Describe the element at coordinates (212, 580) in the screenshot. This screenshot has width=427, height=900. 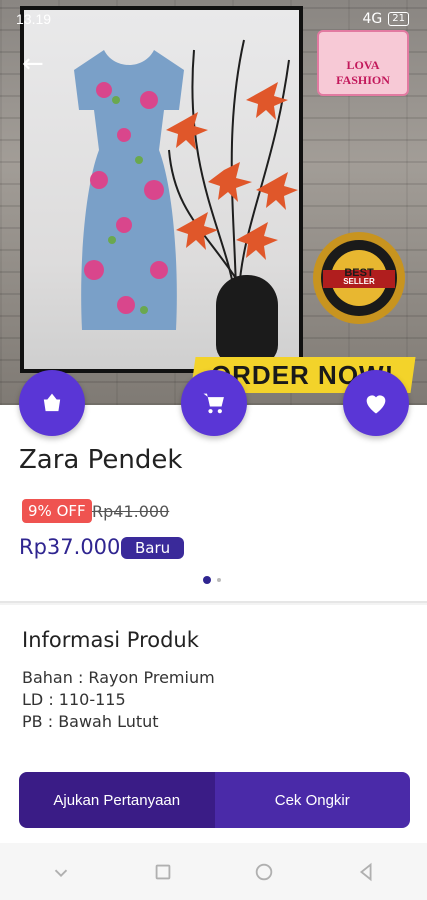
I see `image-pager` at that location.